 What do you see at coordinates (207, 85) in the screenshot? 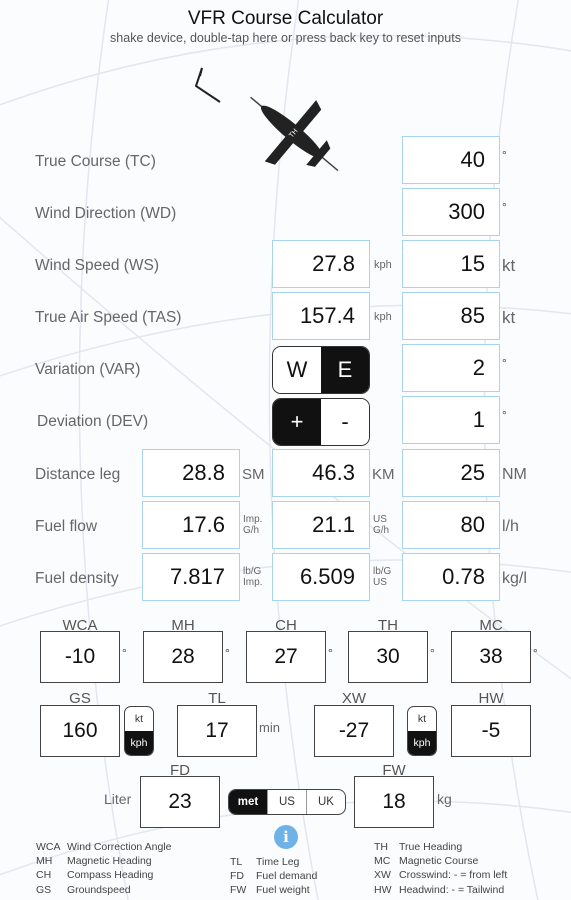
I see `wind-arrow-icon` at bounding box center [207, 85].